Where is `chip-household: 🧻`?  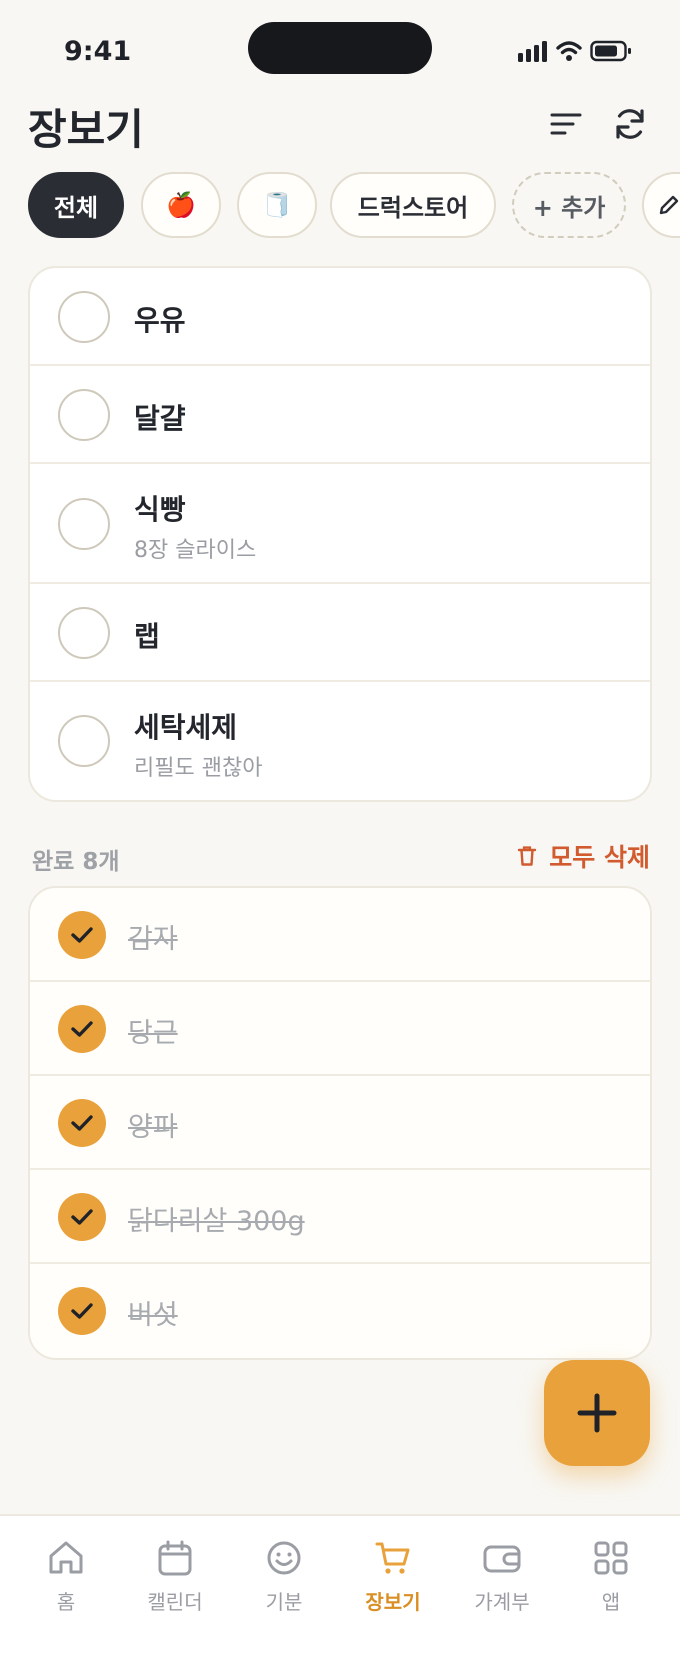
chip-household: 🧻 is located at coordinates (277, 205).